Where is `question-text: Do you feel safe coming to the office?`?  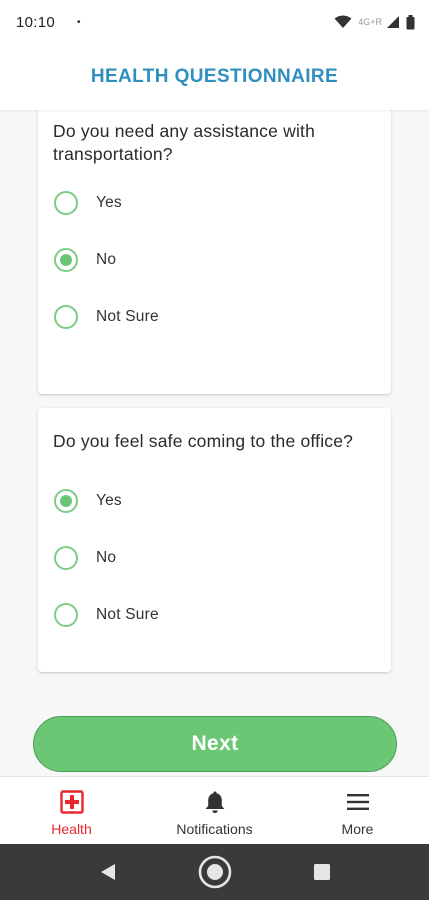
question-text: Do you feel safe coming to the office? is located at coordinates (203, 441).